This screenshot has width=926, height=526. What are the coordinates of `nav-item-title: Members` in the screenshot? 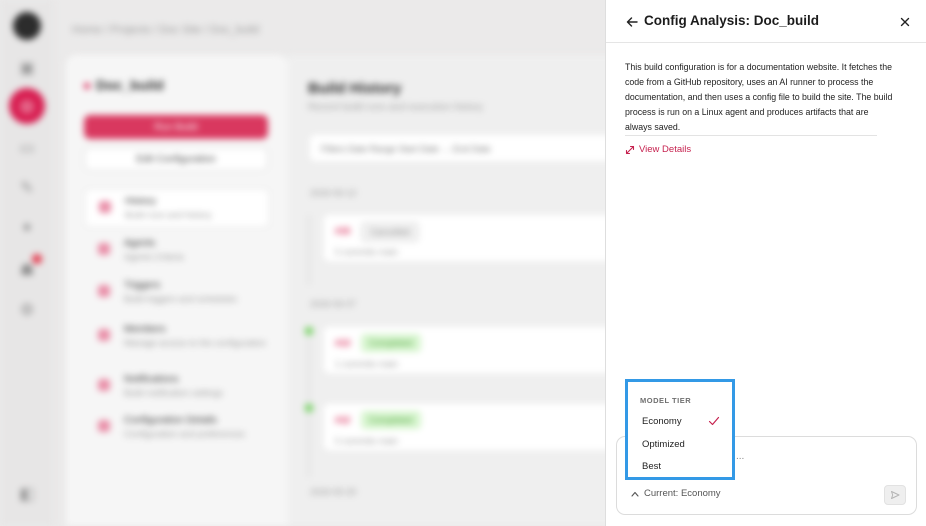 It's located at (145, 329).